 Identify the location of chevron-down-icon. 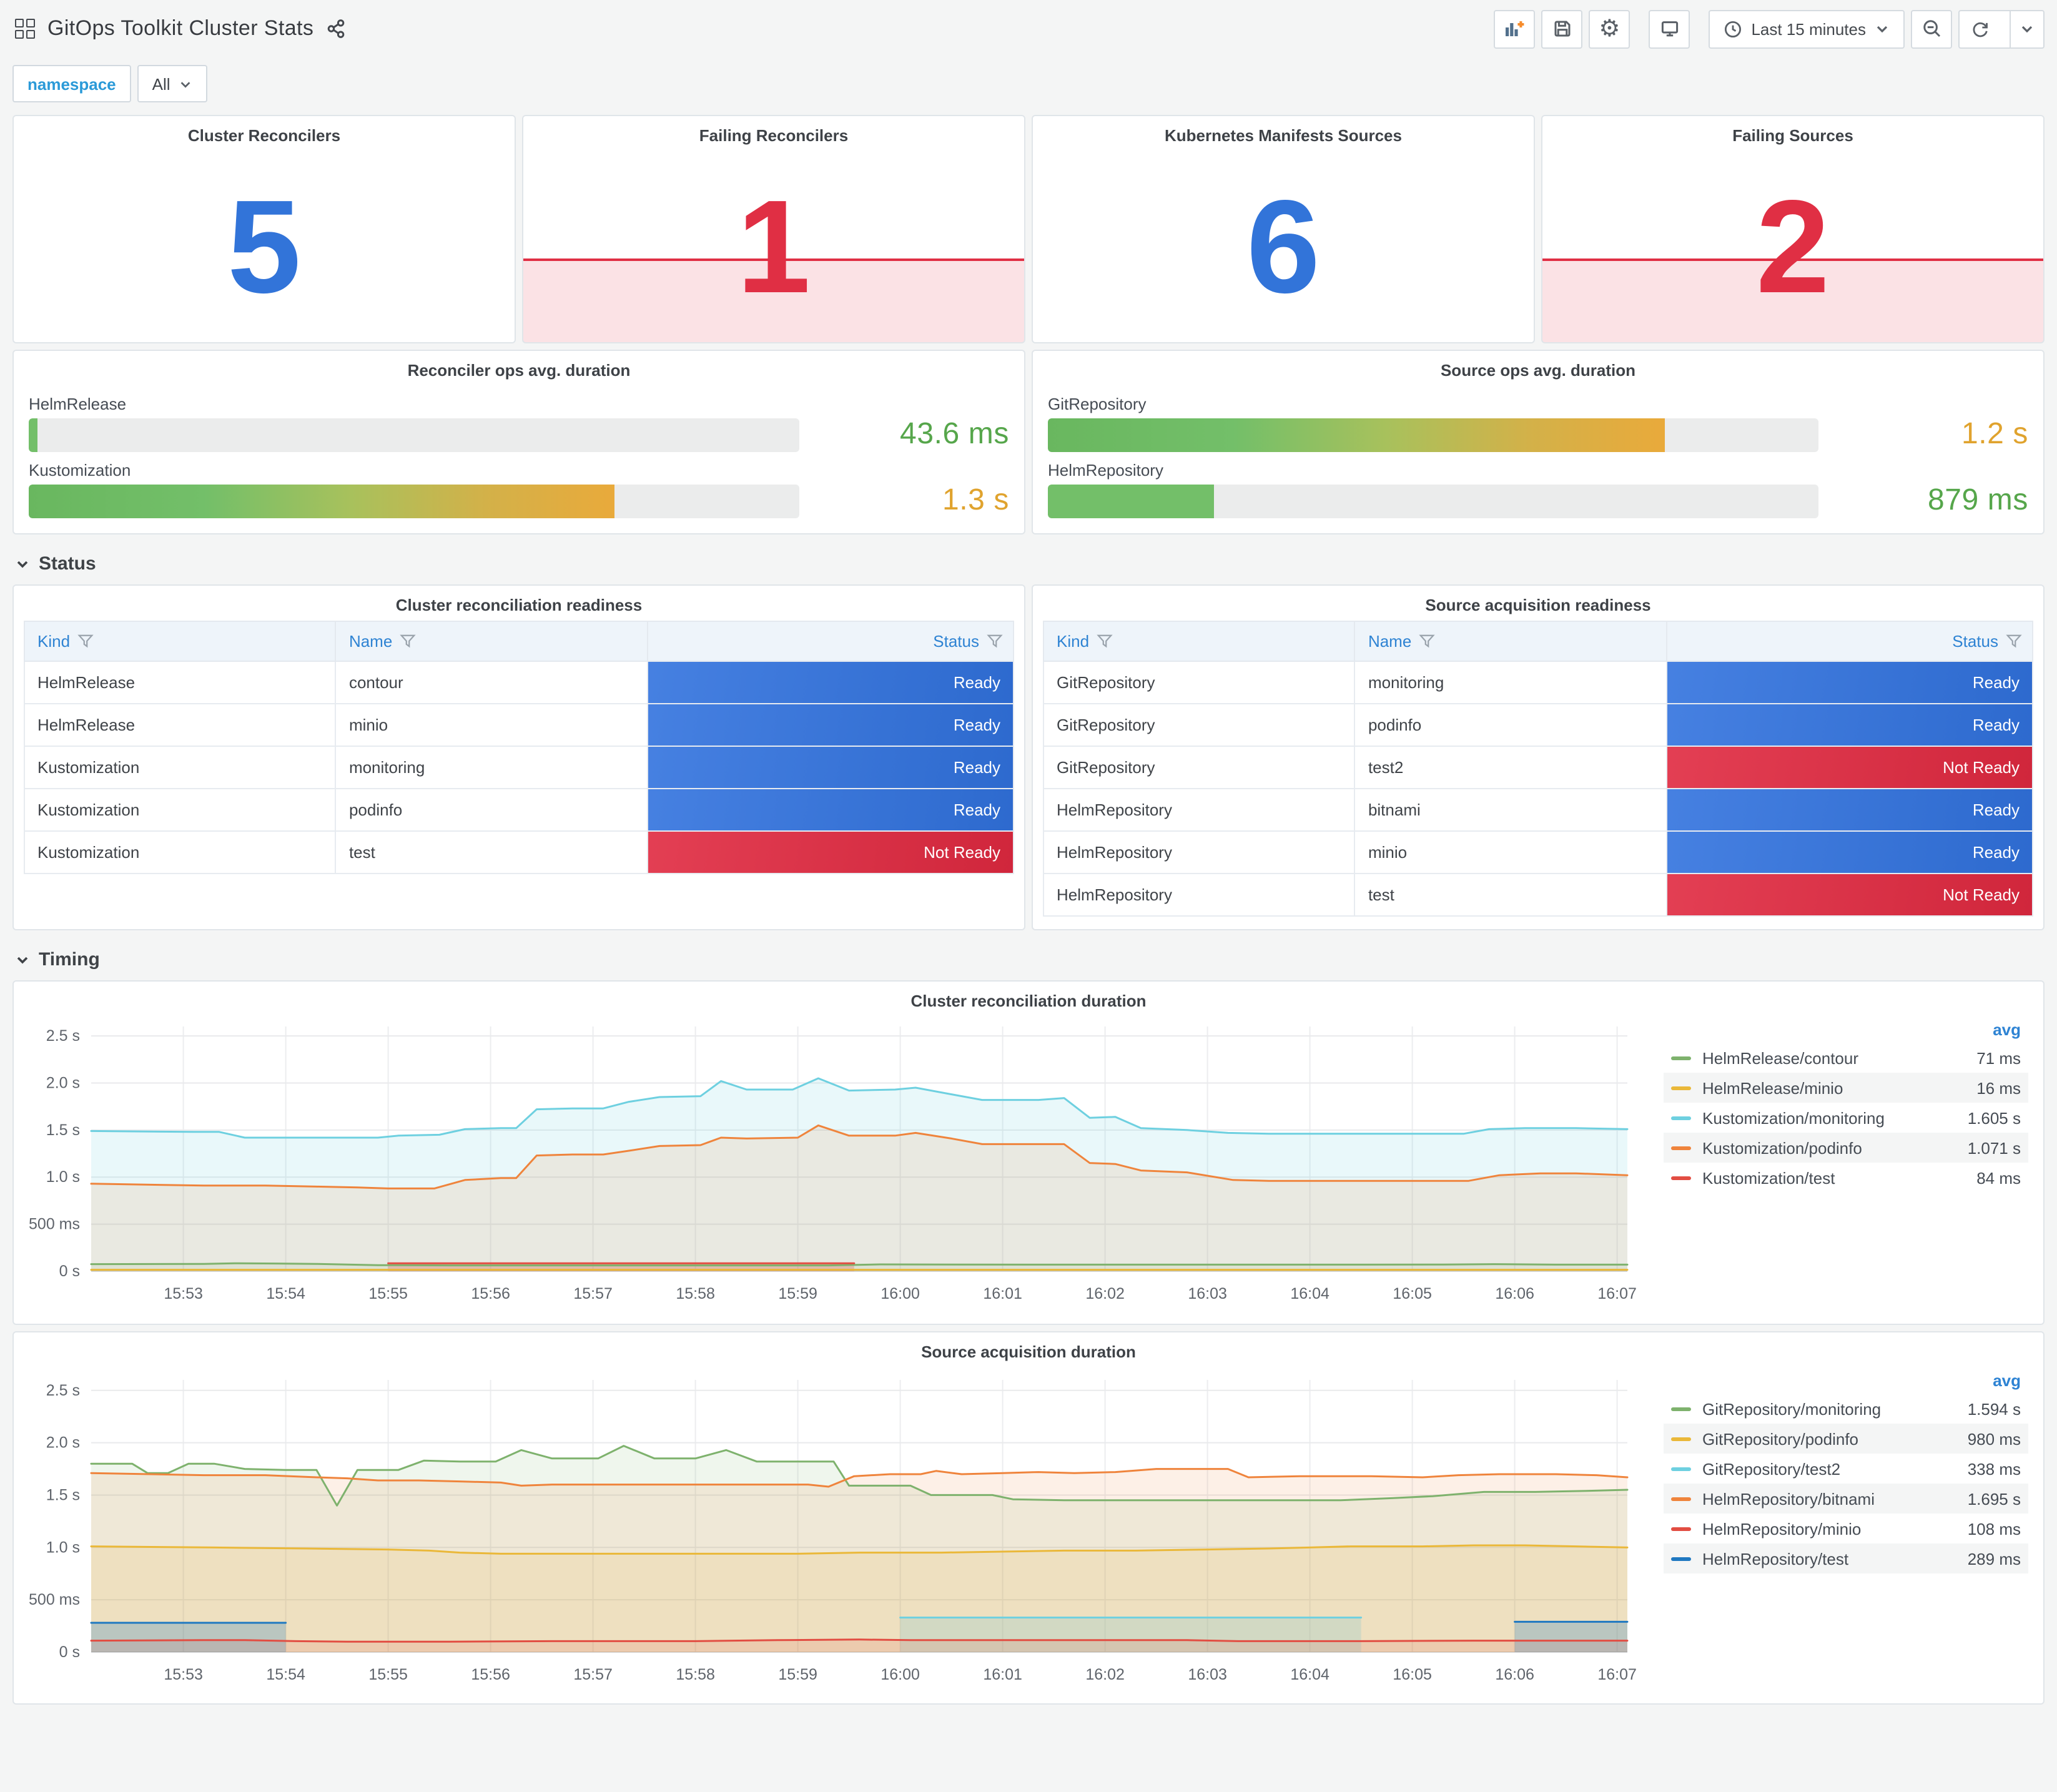
(186, 84).